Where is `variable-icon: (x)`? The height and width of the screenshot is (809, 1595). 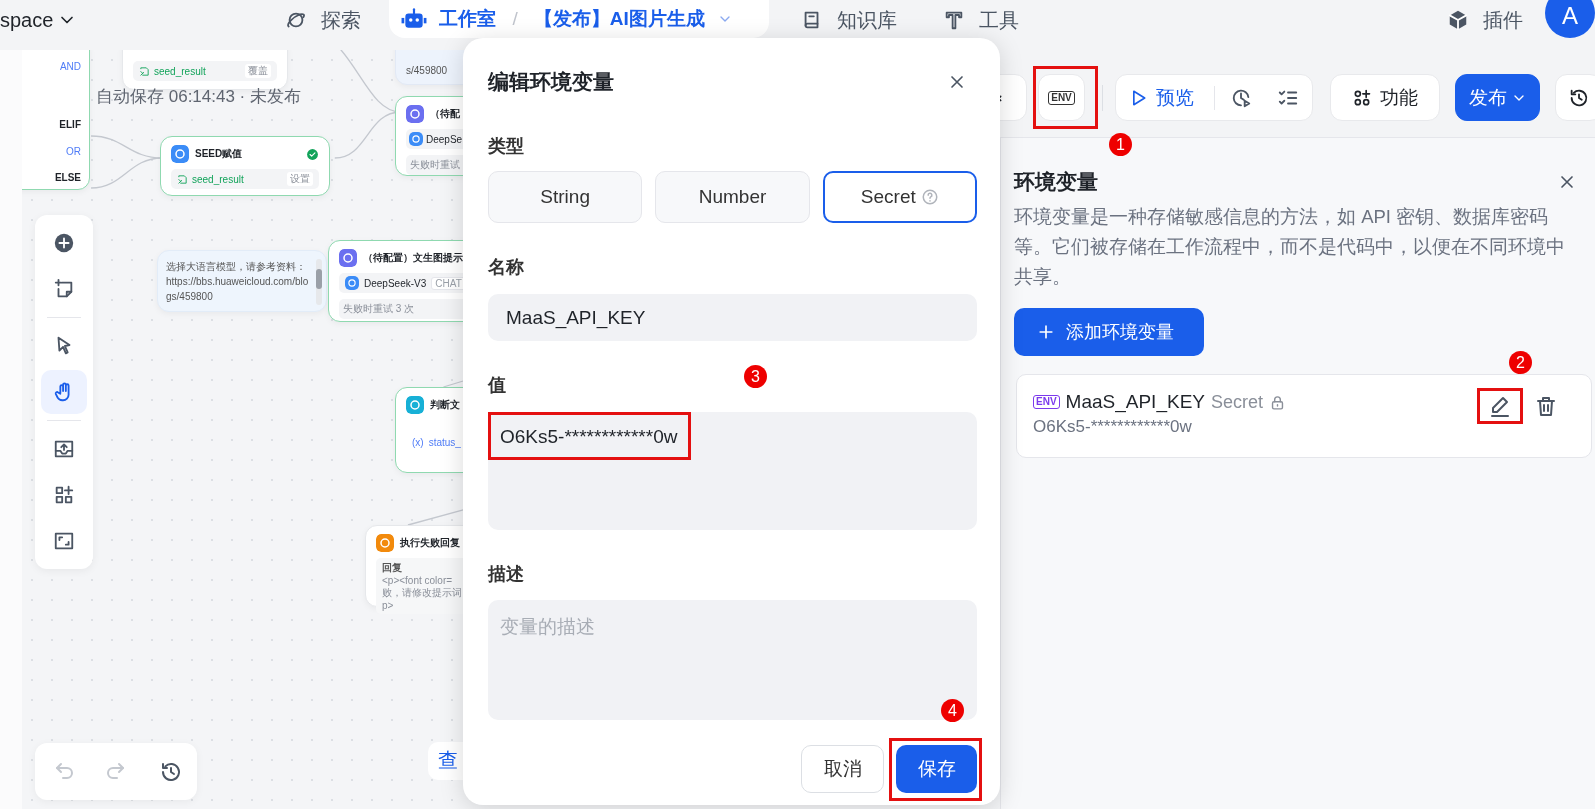 variable-icon: (x) is located at coordinates (418, 442).